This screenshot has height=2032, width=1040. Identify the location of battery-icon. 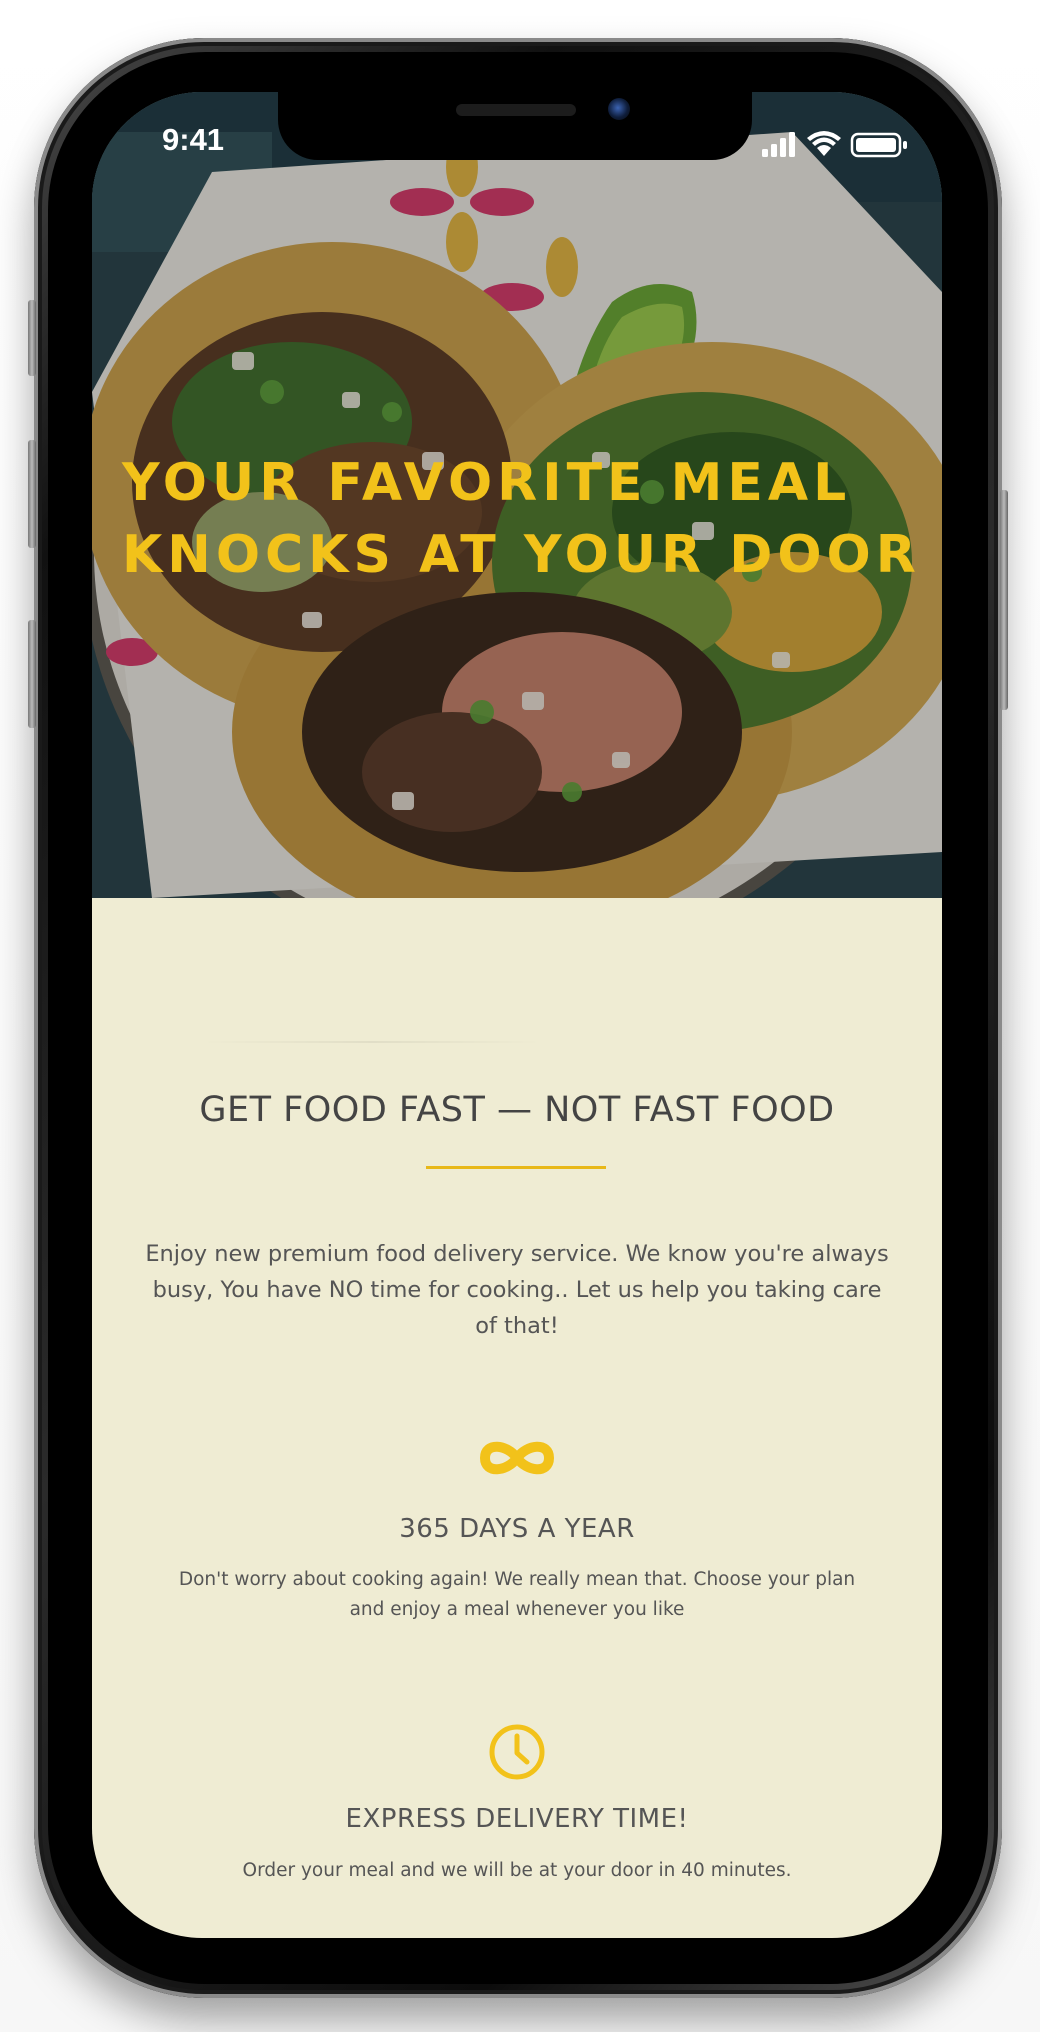
(878, 145).